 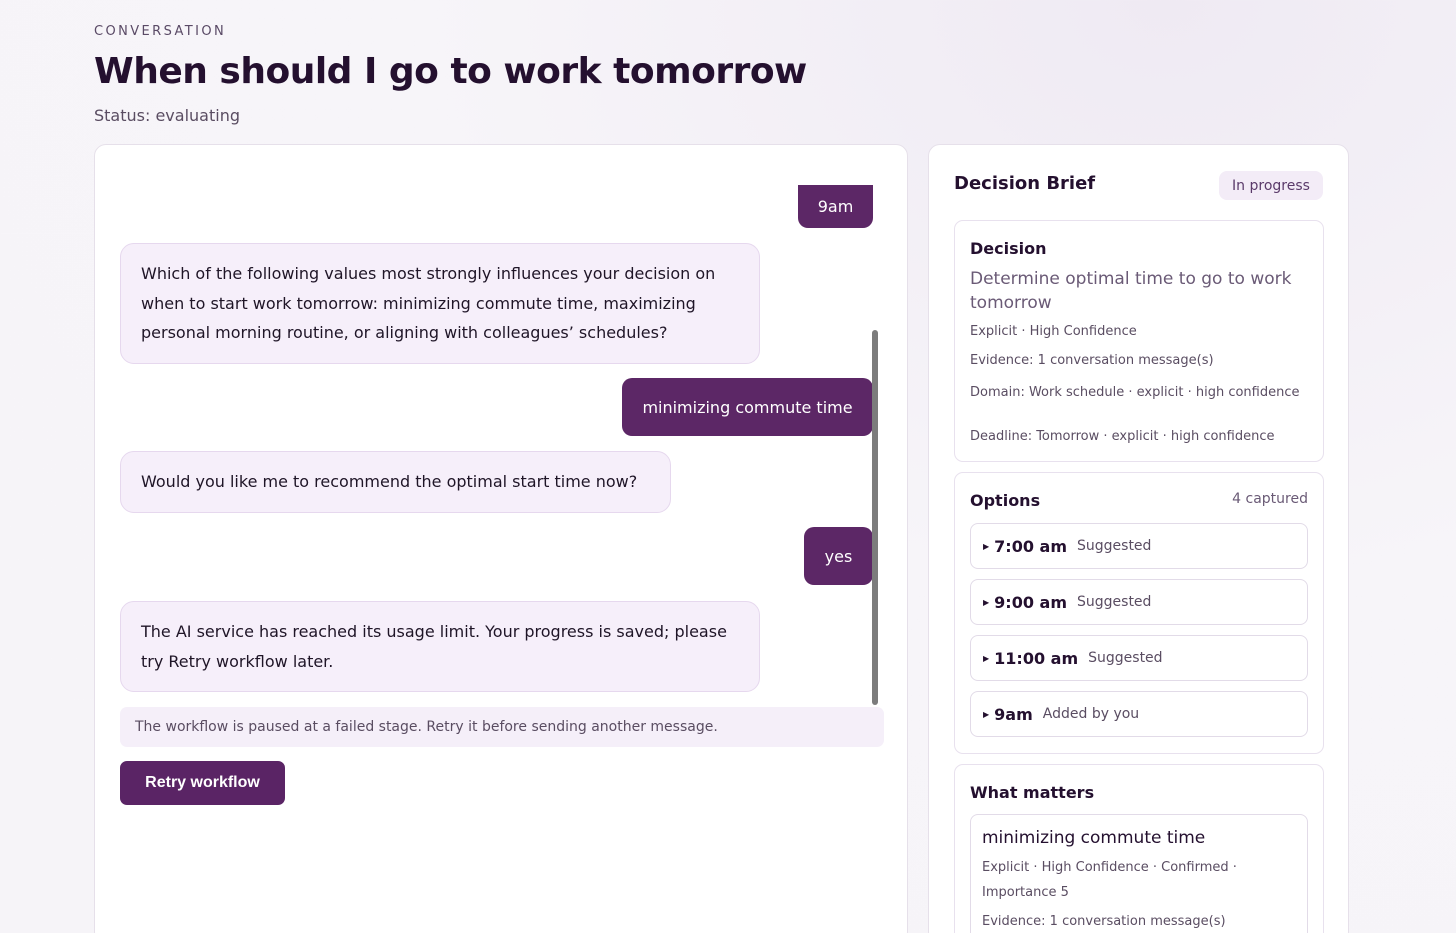 What do you see at coordinates (1036, 658) in the screenshot?
I see `option-time: 11:00 am` at bounding box center [1036, 658].